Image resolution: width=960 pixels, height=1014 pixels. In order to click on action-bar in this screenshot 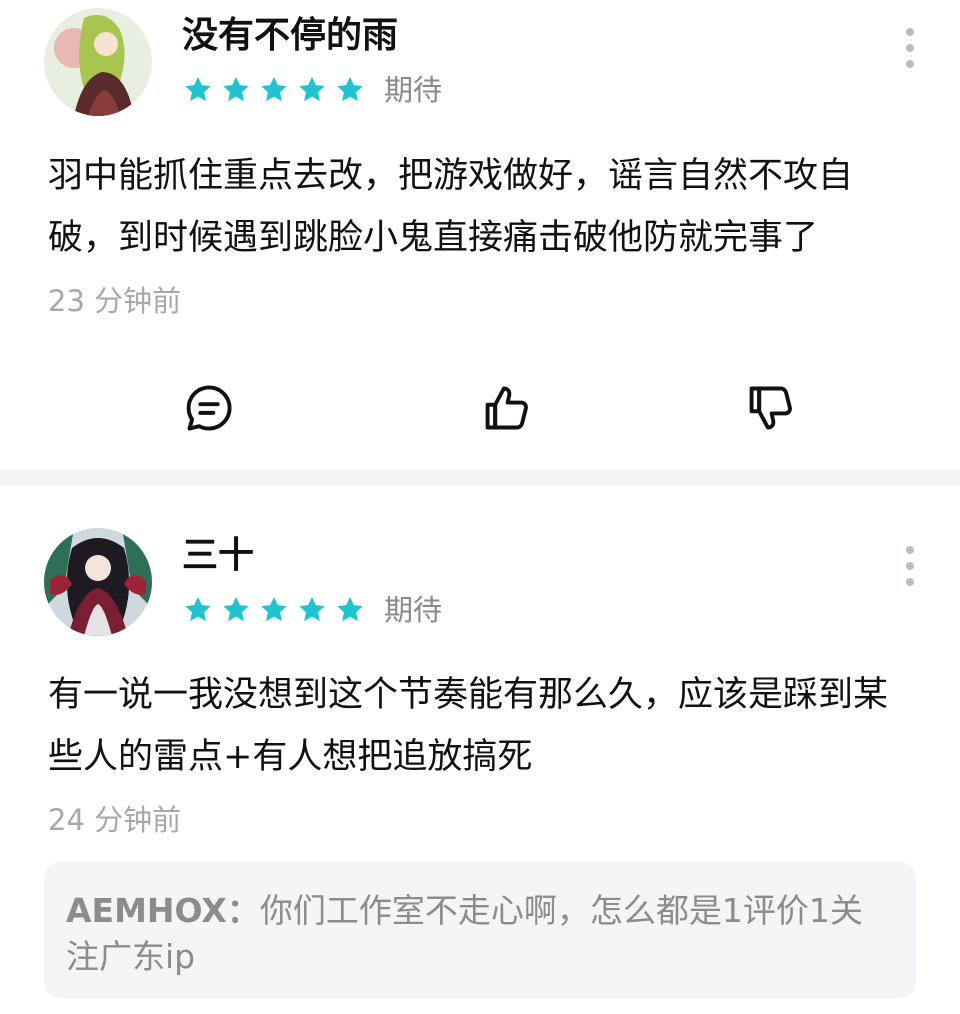, I will do `click(480, 408)`.